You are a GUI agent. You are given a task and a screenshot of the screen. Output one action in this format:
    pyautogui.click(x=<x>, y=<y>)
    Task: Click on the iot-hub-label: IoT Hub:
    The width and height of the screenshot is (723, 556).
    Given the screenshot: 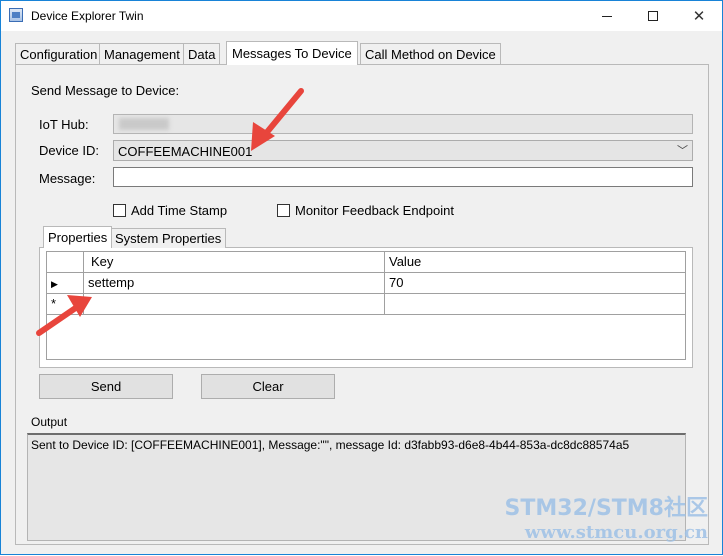 What is the action you would take?
    pyautogui.click(x=64, y=124)
    